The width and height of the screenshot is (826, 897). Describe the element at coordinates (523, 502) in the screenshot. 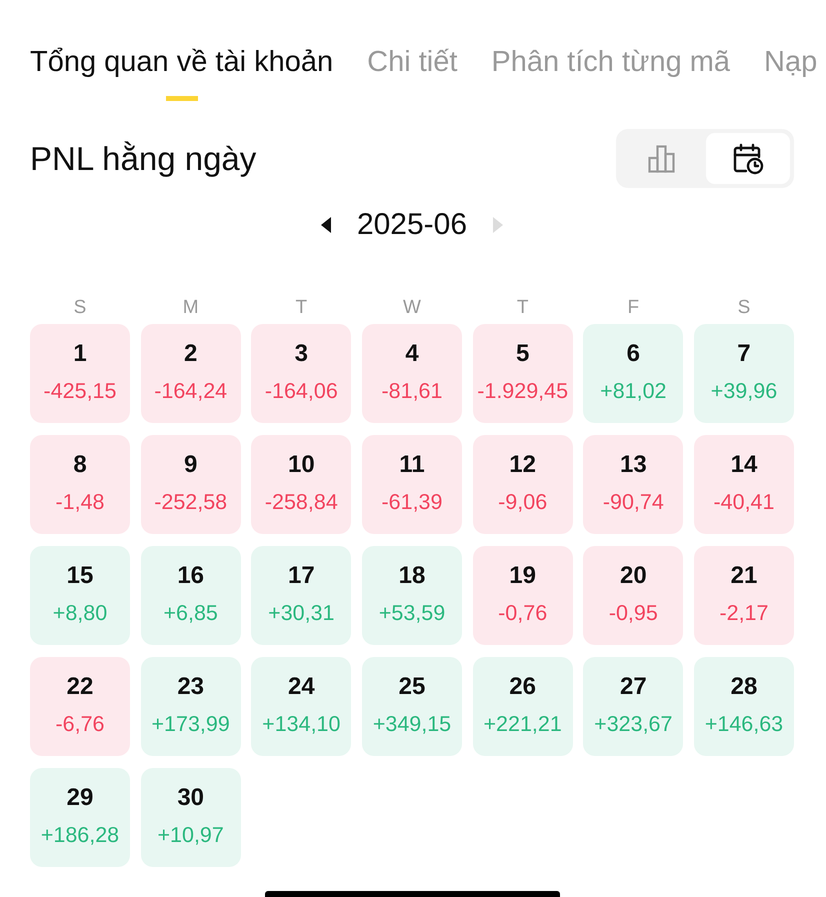

I see `pnl-value: -9,06` at that location.